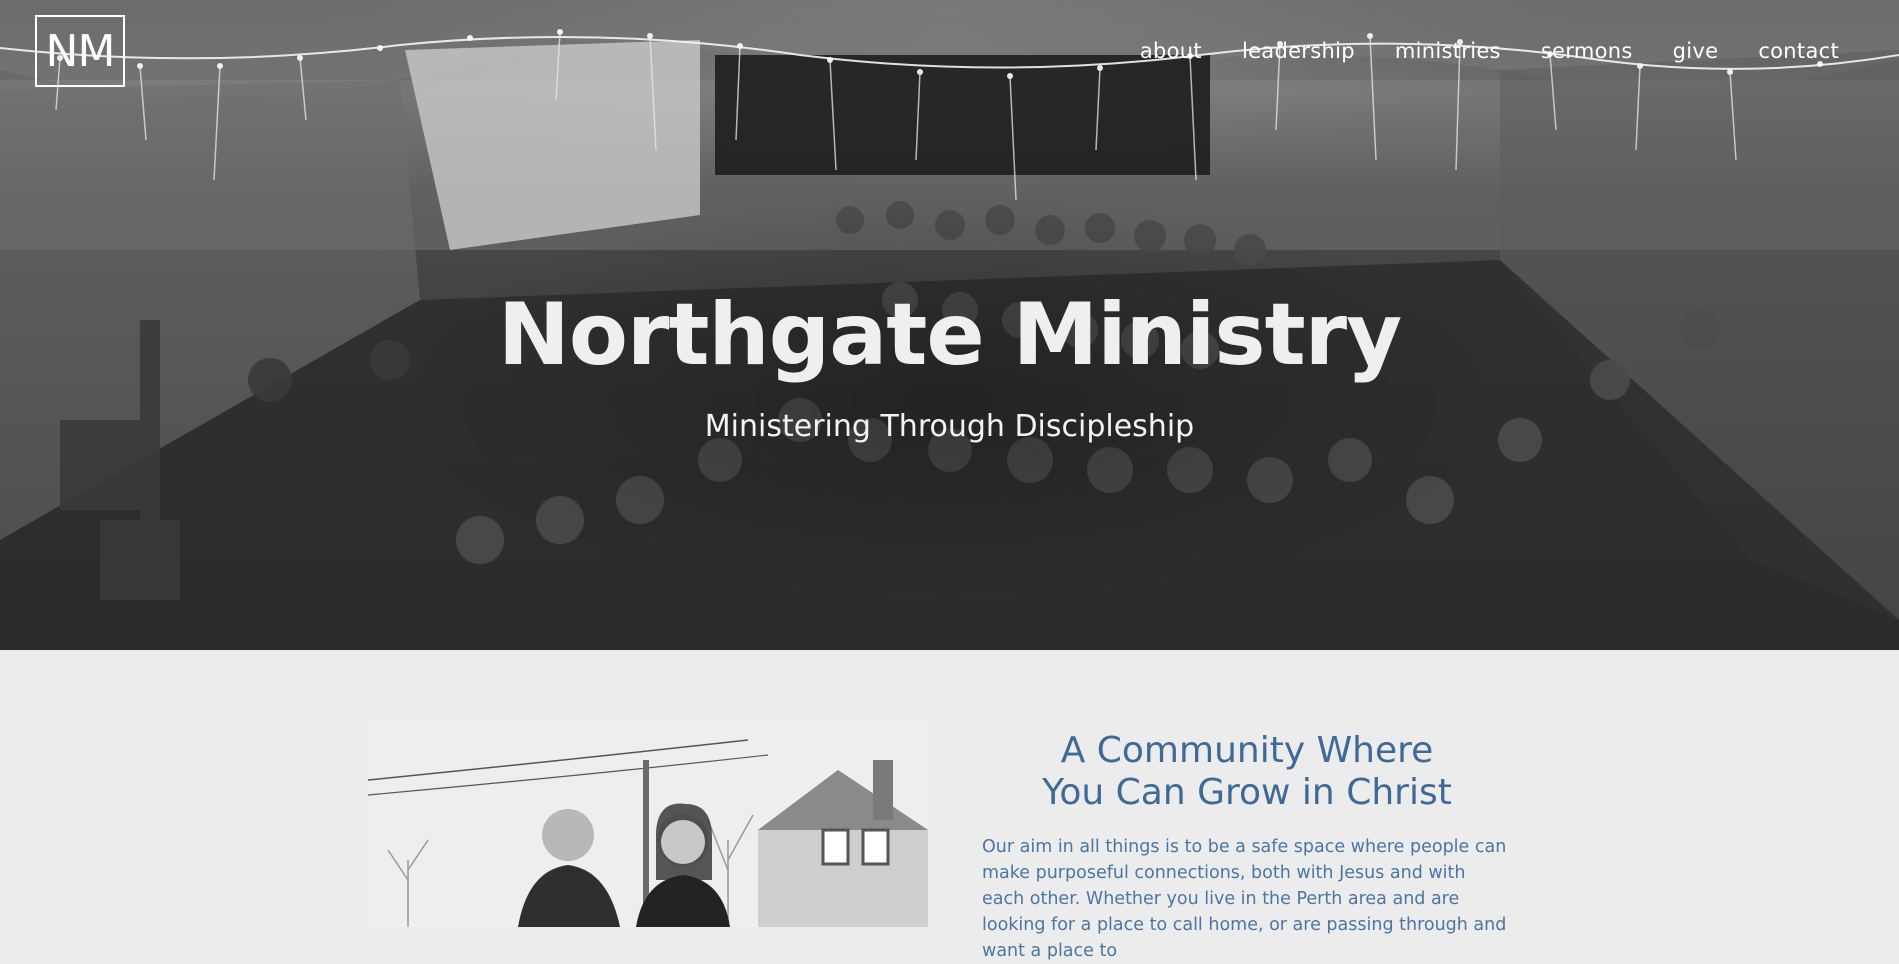  What do you see at coordinates (80, 51) in the screenshot?
I see `site-logo: NM` at bounding box center [80, 51].